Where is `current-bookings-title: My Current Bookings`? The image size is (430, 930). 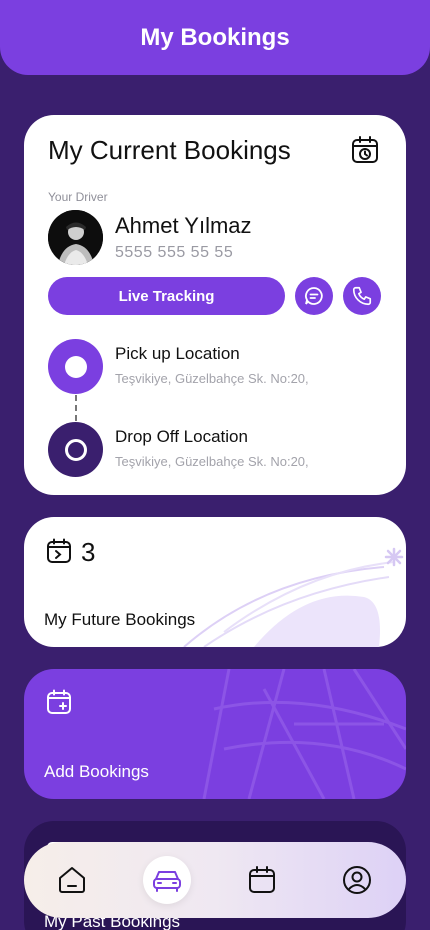 current-bookings-title: My Current Bookings is located at coordinates (169, 150).